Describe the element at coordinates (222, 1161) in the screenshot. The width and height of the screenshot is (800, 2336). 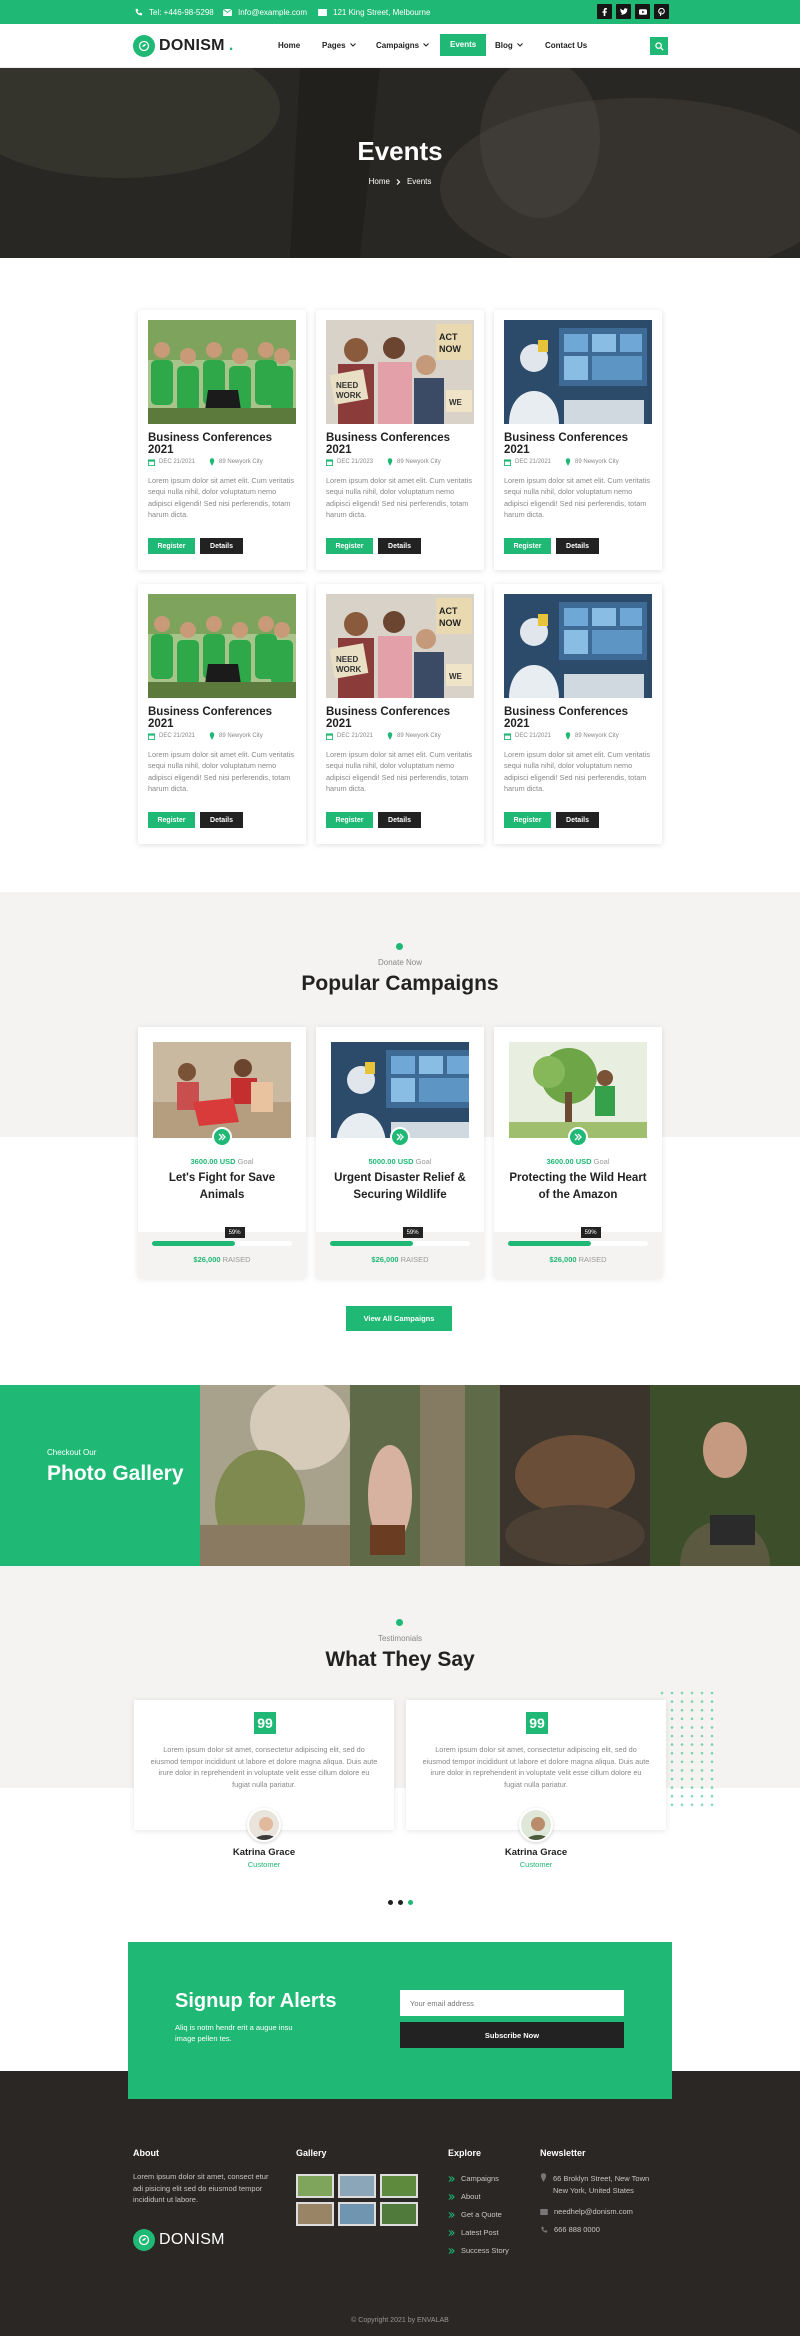
I see `campaign-goal: 3600.00 USD Goal` at that location.